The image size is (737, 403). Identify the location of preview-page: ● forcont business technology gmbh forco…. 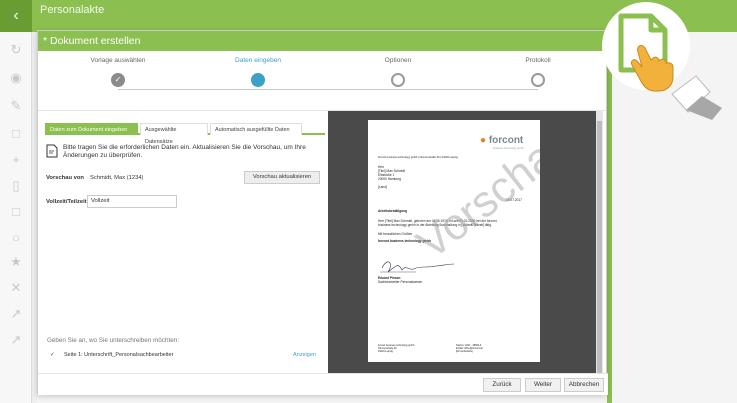
(454, 241).